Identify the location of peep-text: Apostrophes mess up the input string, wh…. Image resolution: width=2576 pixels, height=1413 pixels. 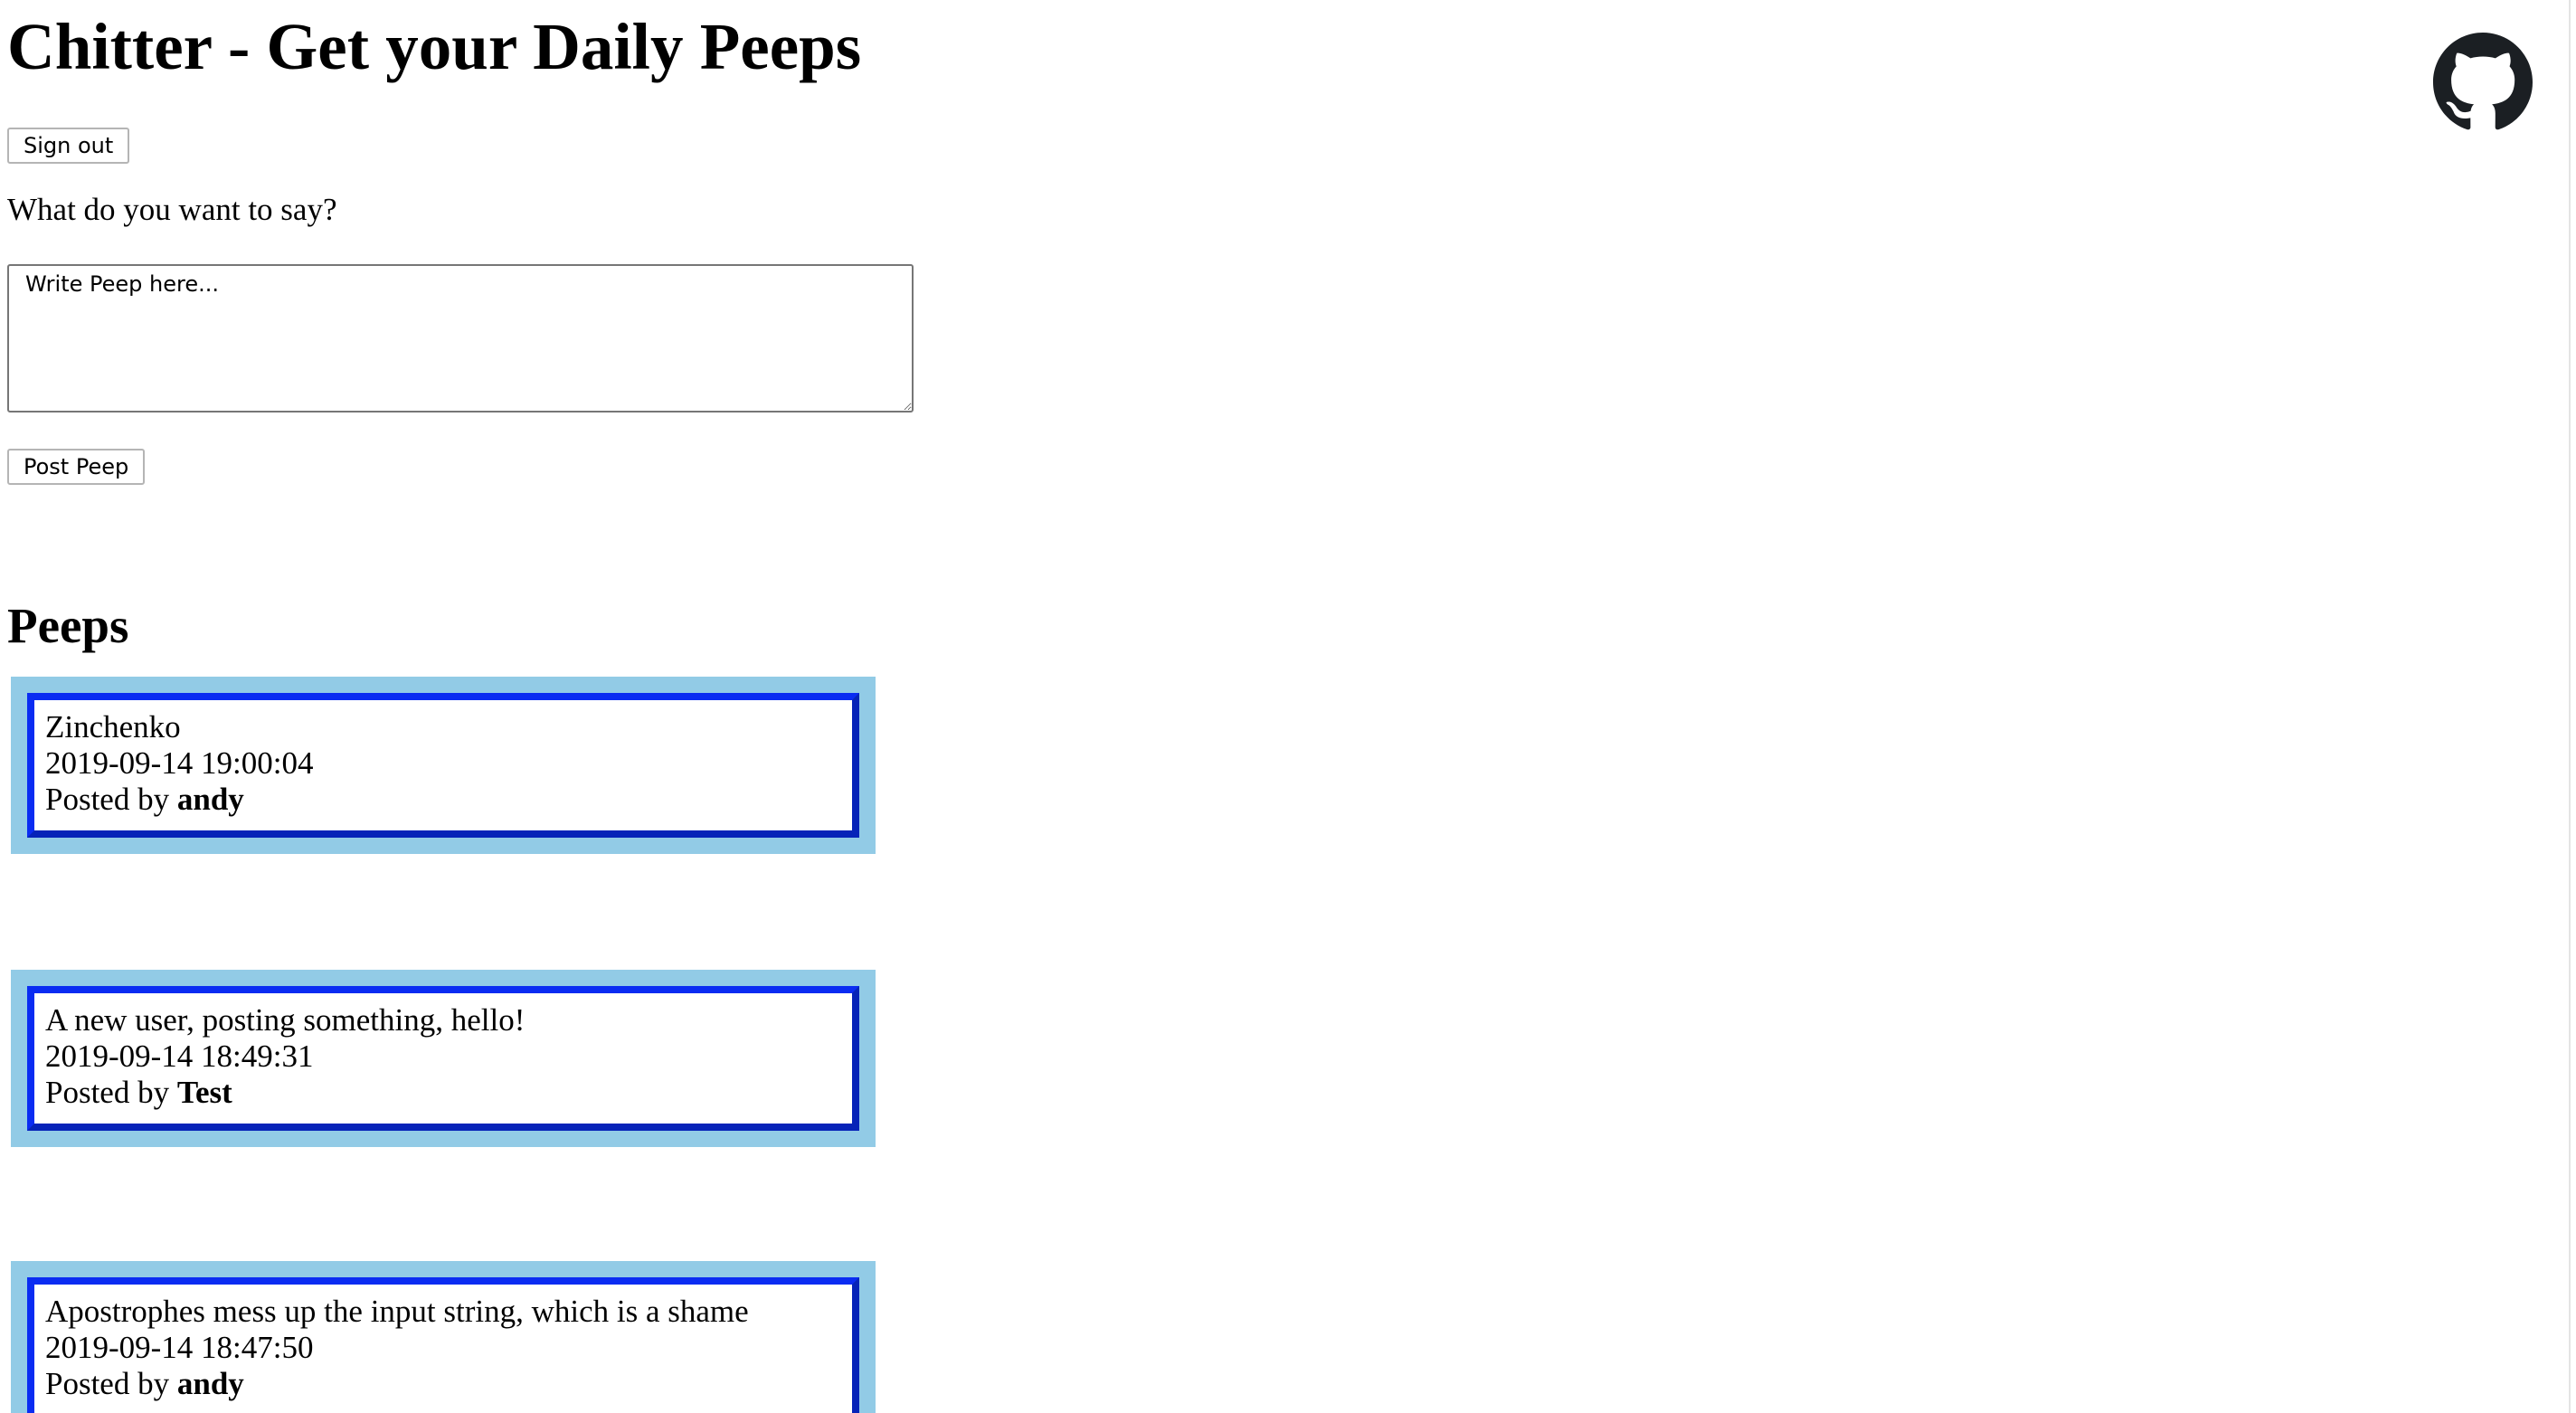
(397, 1311).